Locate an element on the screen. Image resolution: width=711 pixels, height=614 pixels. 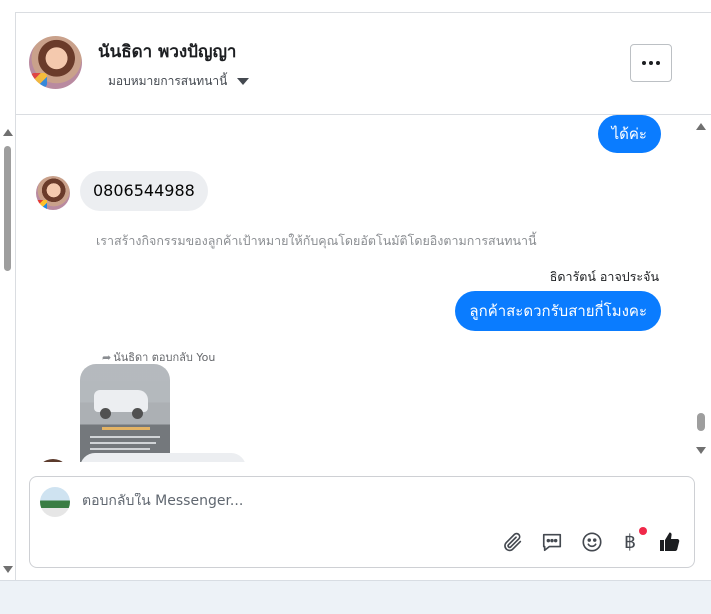
top-border is located at coordinates (363, 12).